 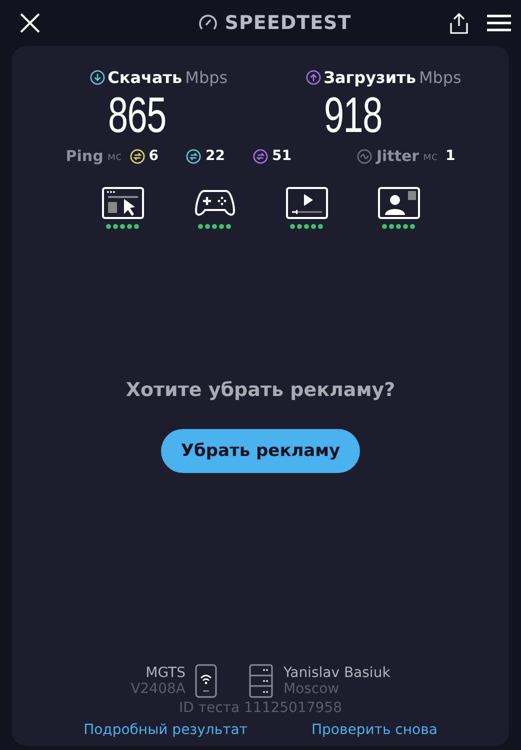 What do you see at coordinates (123, 203) in the screenshot?
I see `browser-icon` at bounding box center [123, 203].